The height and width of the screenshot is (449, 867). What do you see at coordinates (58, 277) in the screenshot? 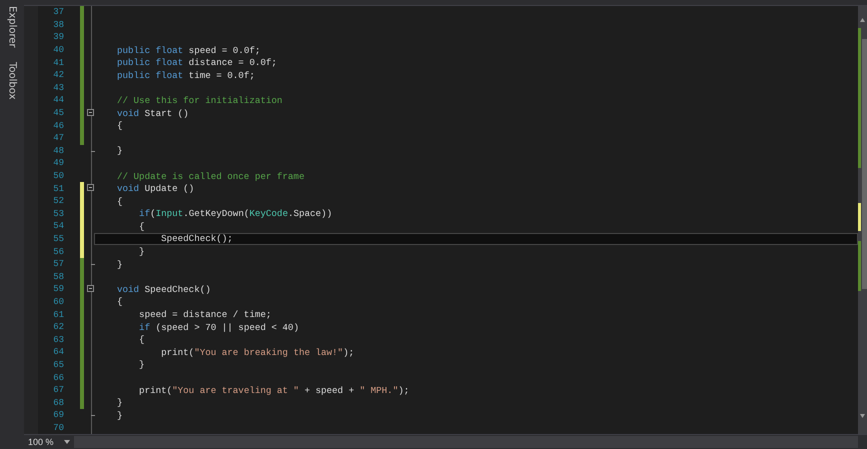
I see `line-number: 58` at bounding box center [58, 277].